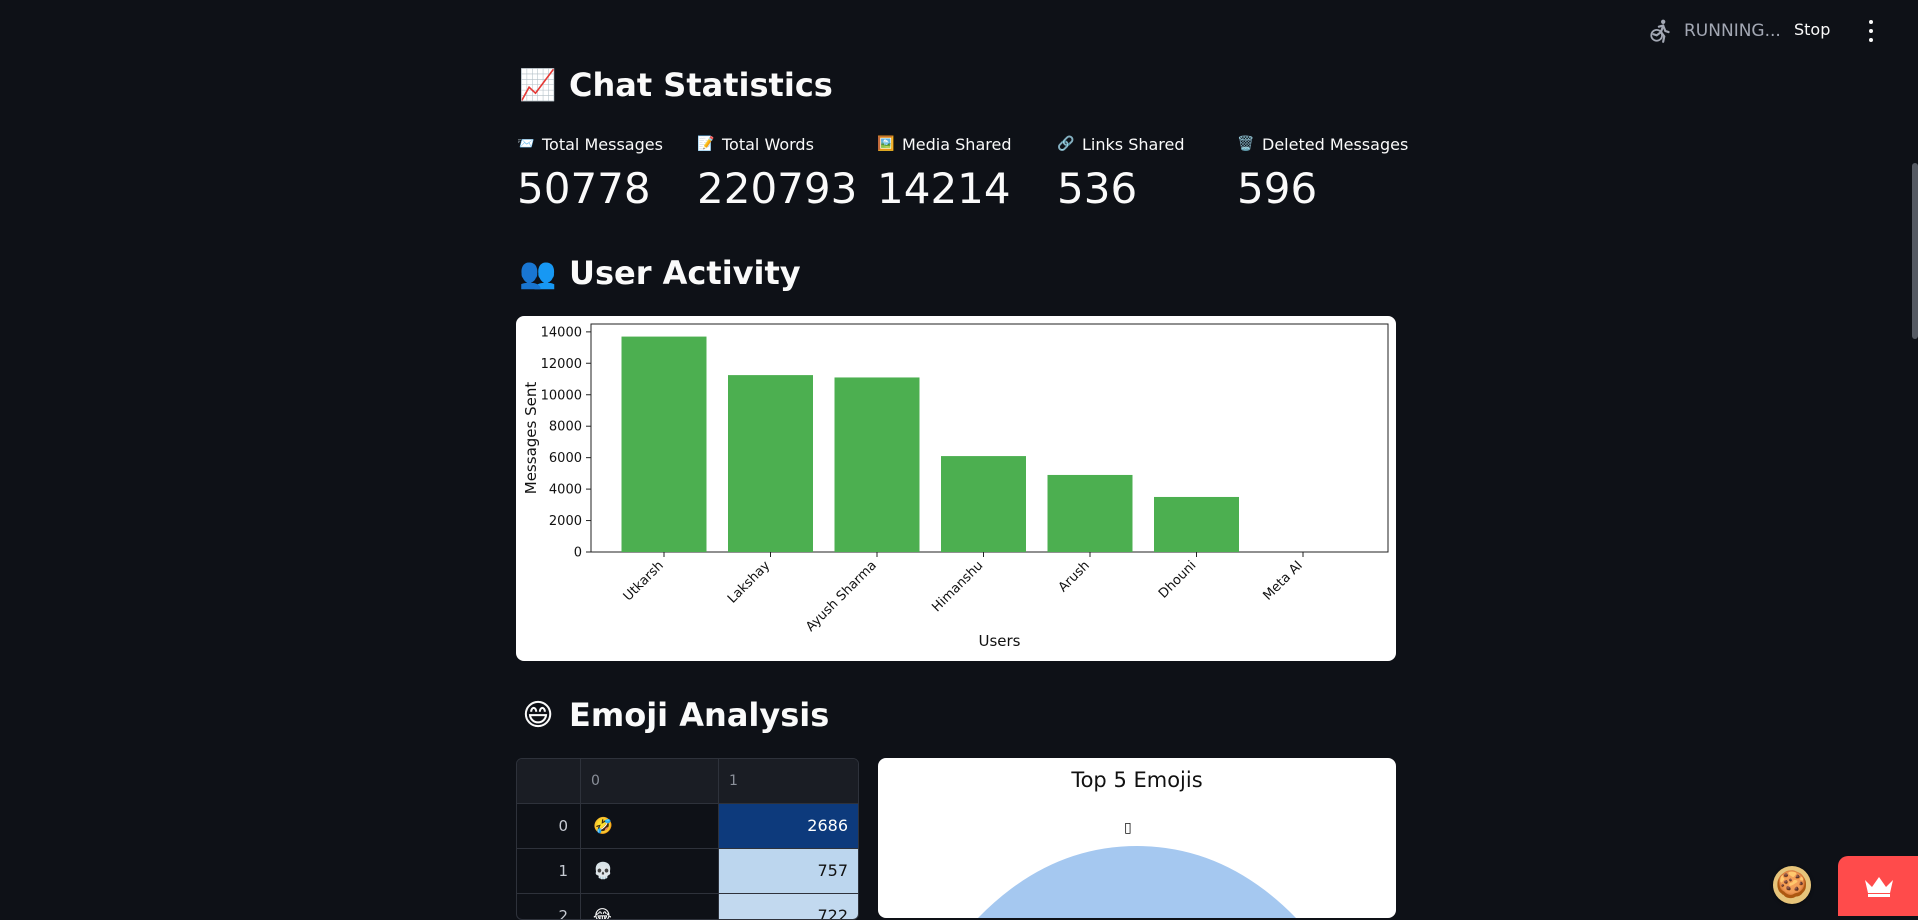  Describe the element at coordinates (549, 826) in the screenshot. I see `row-index: 0` at that location.